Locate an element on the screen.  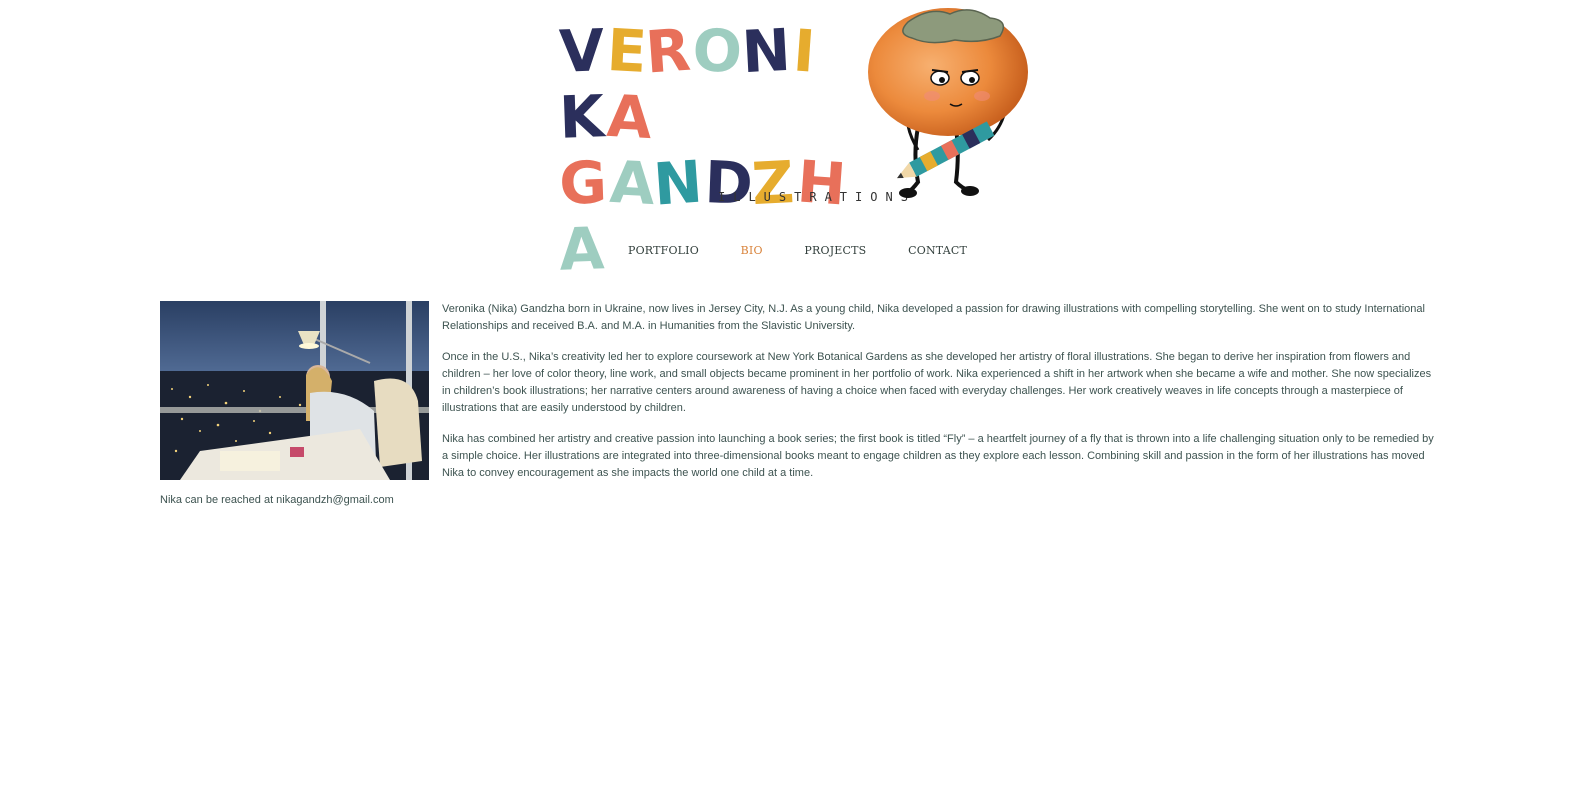
nav-bio: BIO is located at coordinates (752, 250).